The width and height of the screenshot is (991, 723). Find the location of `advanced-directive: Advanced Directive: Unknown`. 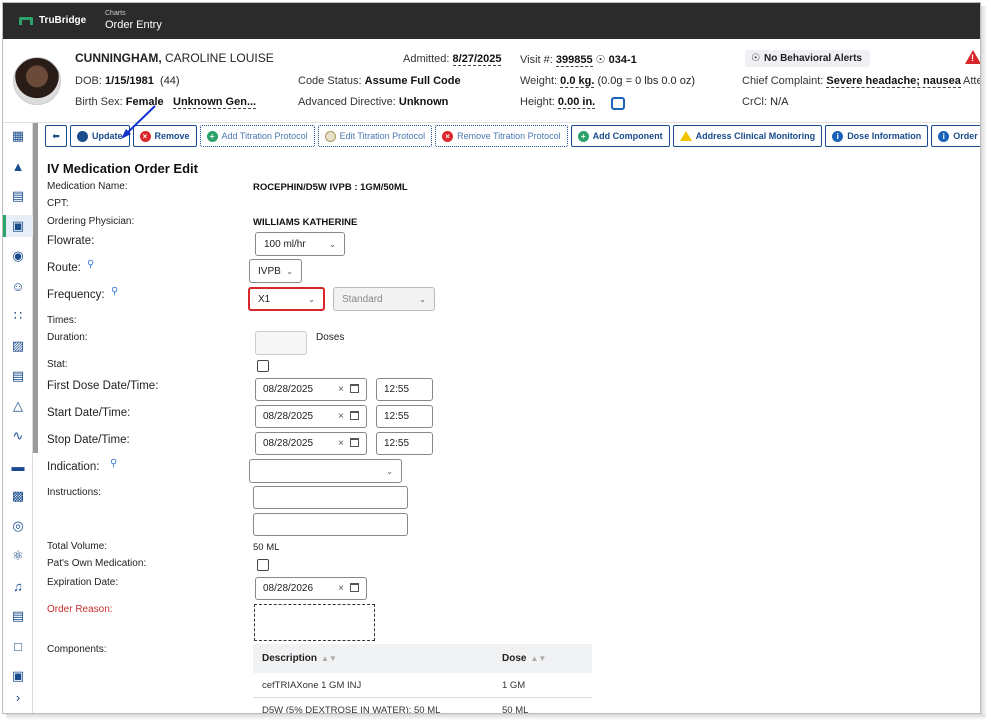

advanced-directive: Advanced Directive: Unknown is located at coordinates (373, 102).